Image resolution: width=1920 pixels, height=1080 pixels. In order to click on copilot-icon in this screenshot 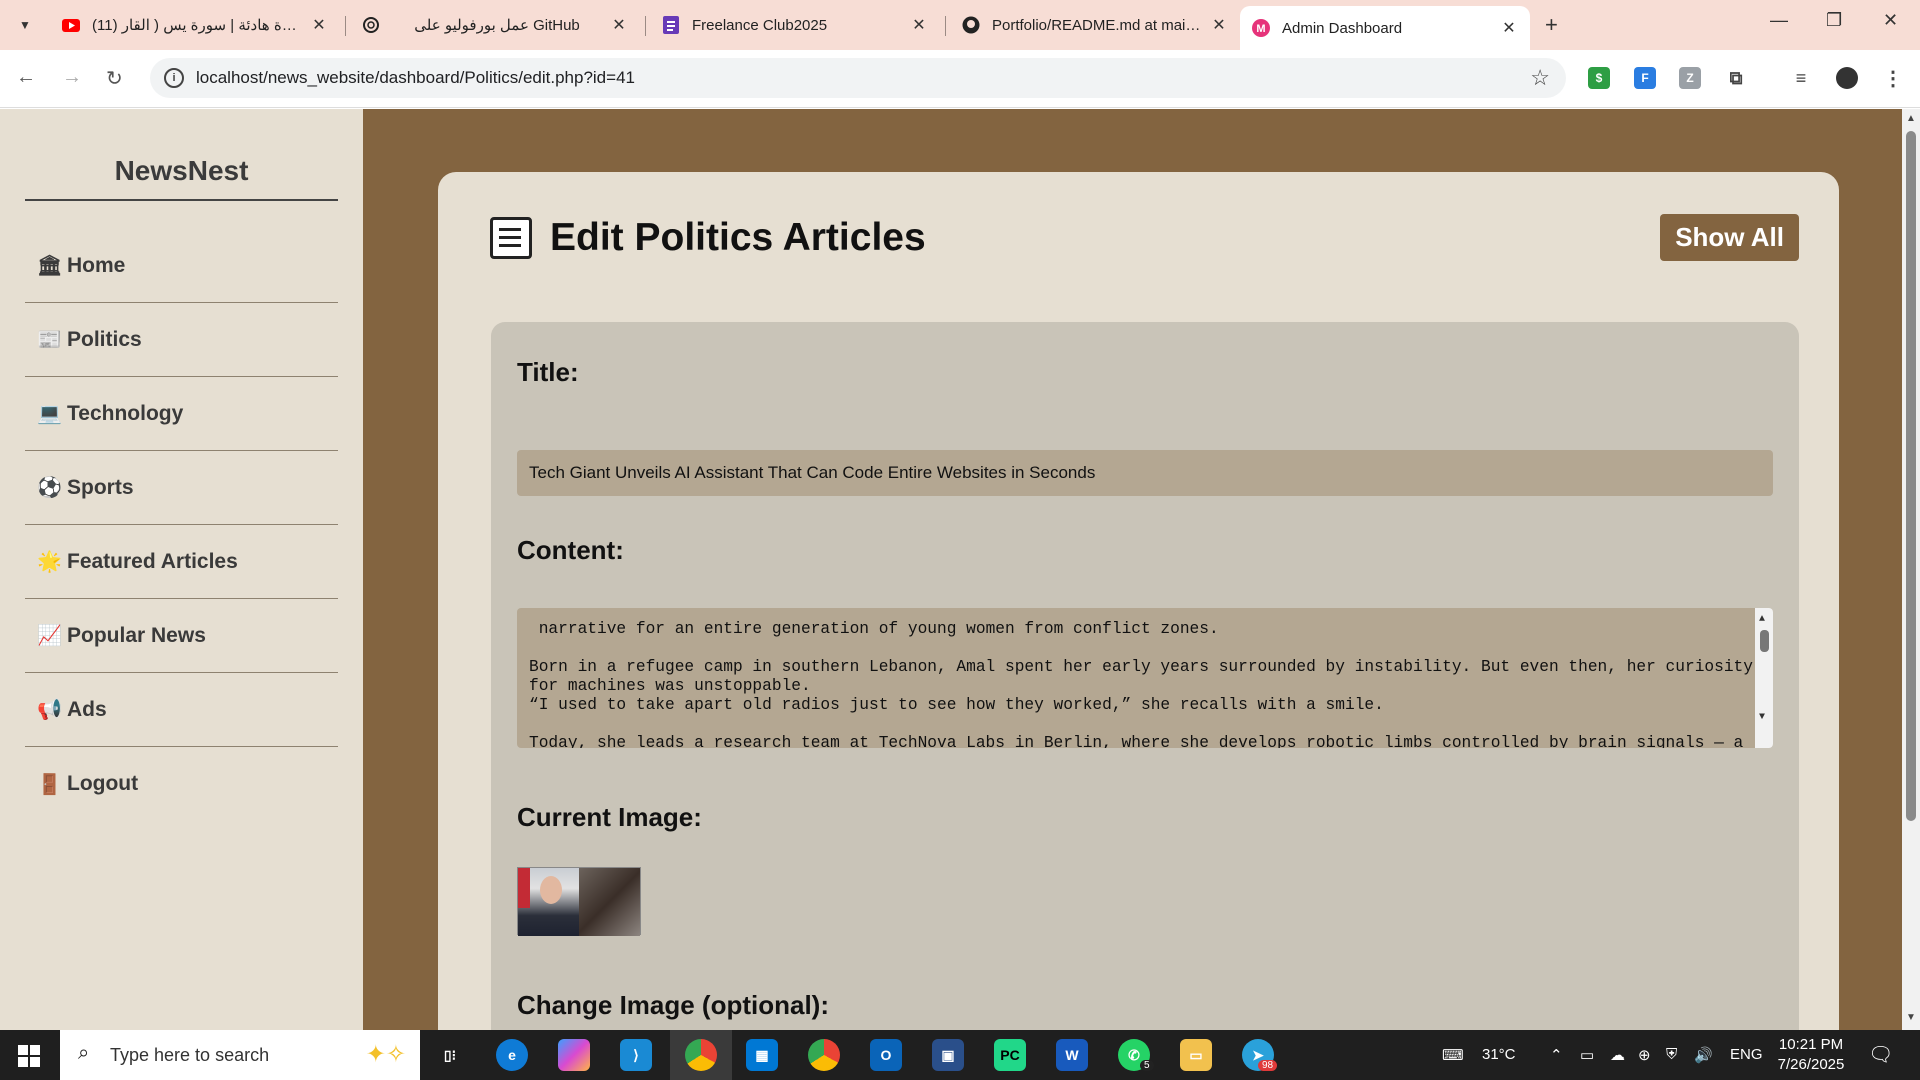, I will do `click(574, 1055)`.